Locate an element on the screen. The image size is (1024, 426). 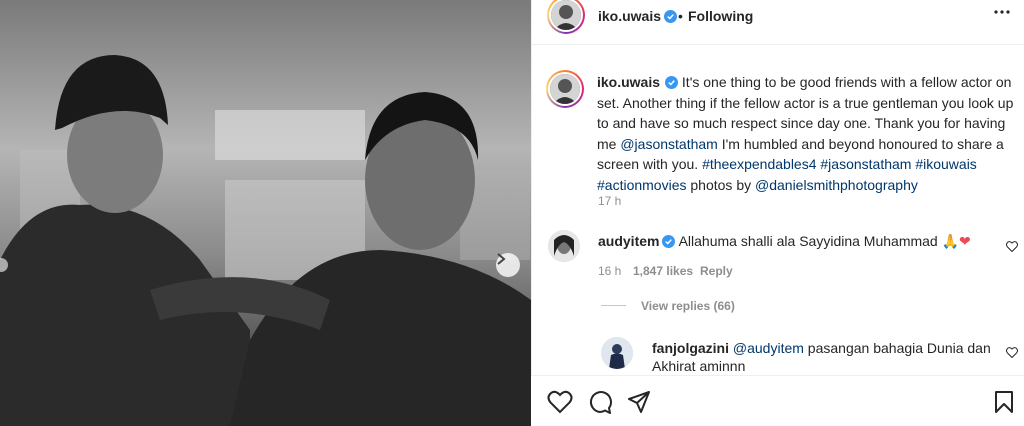
comment-bubble-icon is located at coordinates (600, 402).